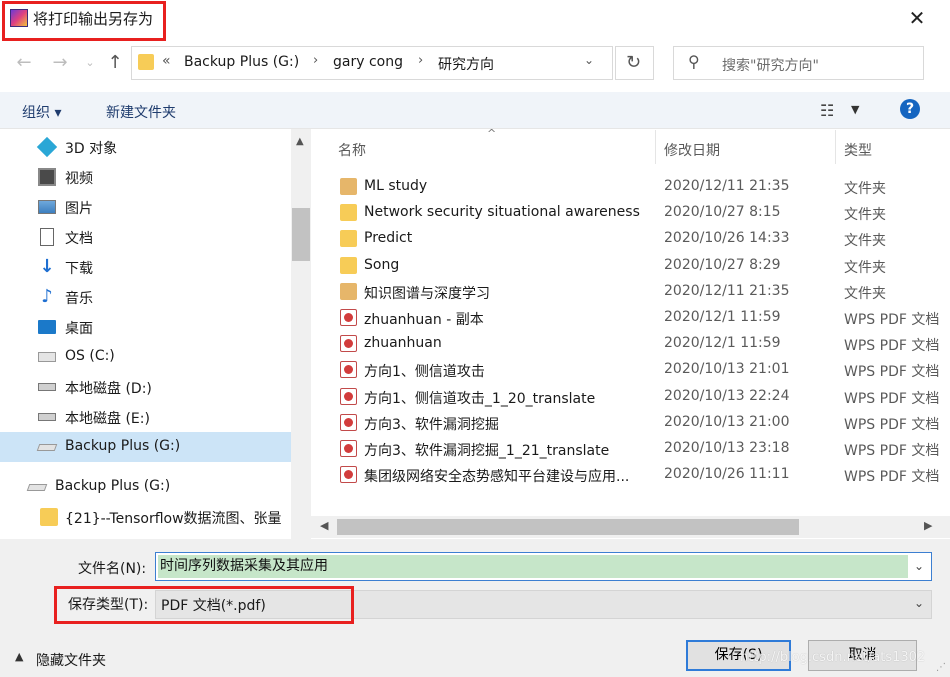 This screenshot has height=677, width=950. Describe the element at coordinates (173, 519) in the screenshot. I see `nav-item-label: {21}--Tensorflow数据流图、张量` at that location.